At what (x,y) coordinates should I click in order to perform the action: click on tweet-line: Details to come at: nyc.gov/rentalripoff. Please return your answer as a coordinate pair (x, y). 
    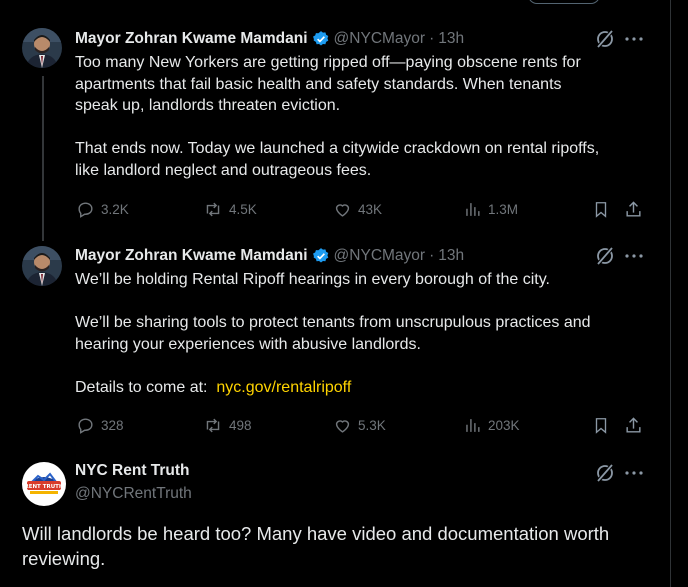
    Looking at the image, I should click on (367, 388).